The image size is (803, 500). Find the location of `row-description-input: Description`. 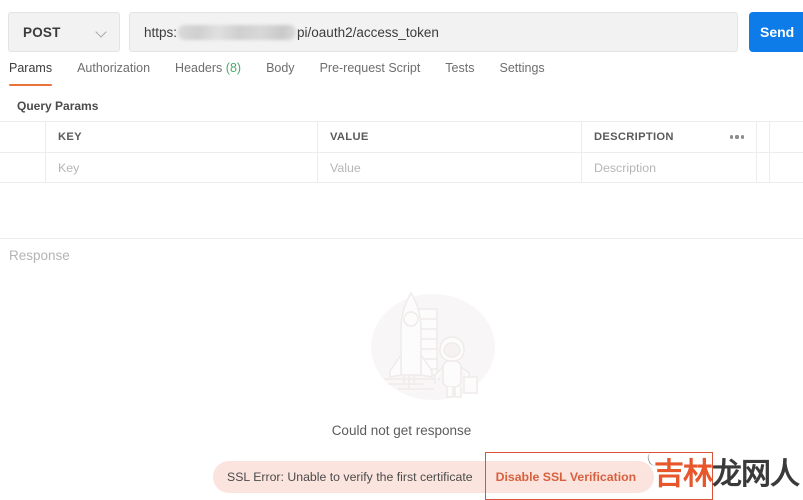

row-description-input: Description is located at coordinates (669, 167).